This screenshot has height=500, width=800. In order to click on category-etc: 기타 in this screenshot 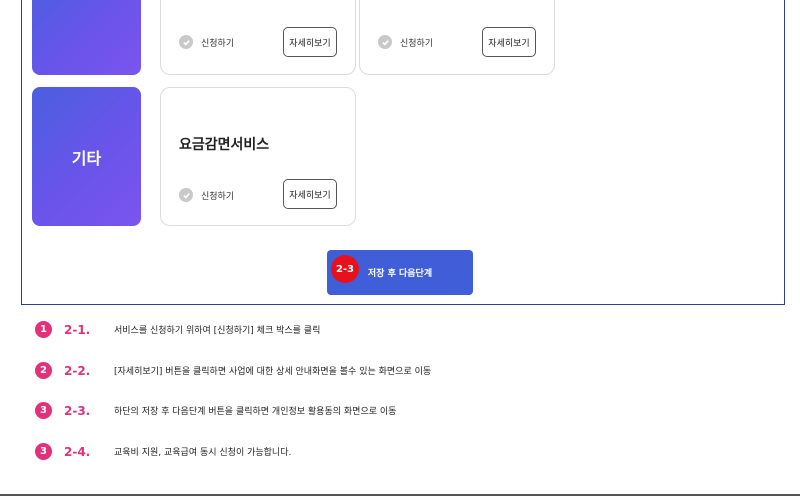, I will do `click(86, 156)`.